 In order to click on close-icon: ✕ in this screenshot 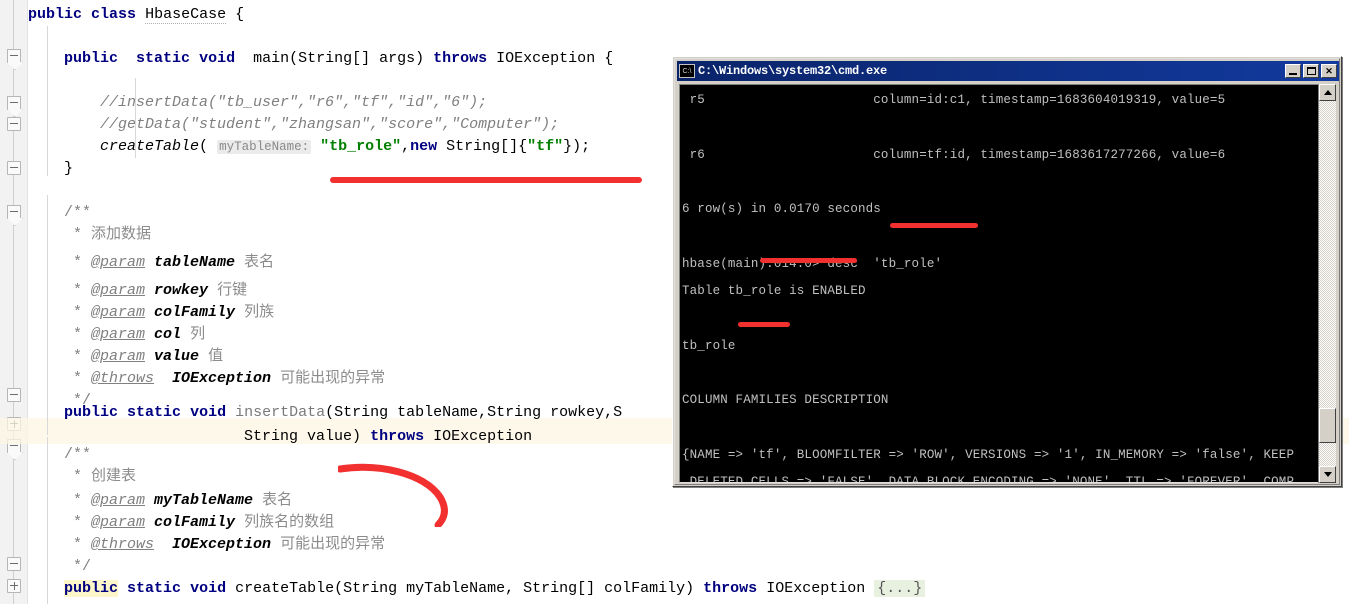, I will do `click(1329, 71)`.